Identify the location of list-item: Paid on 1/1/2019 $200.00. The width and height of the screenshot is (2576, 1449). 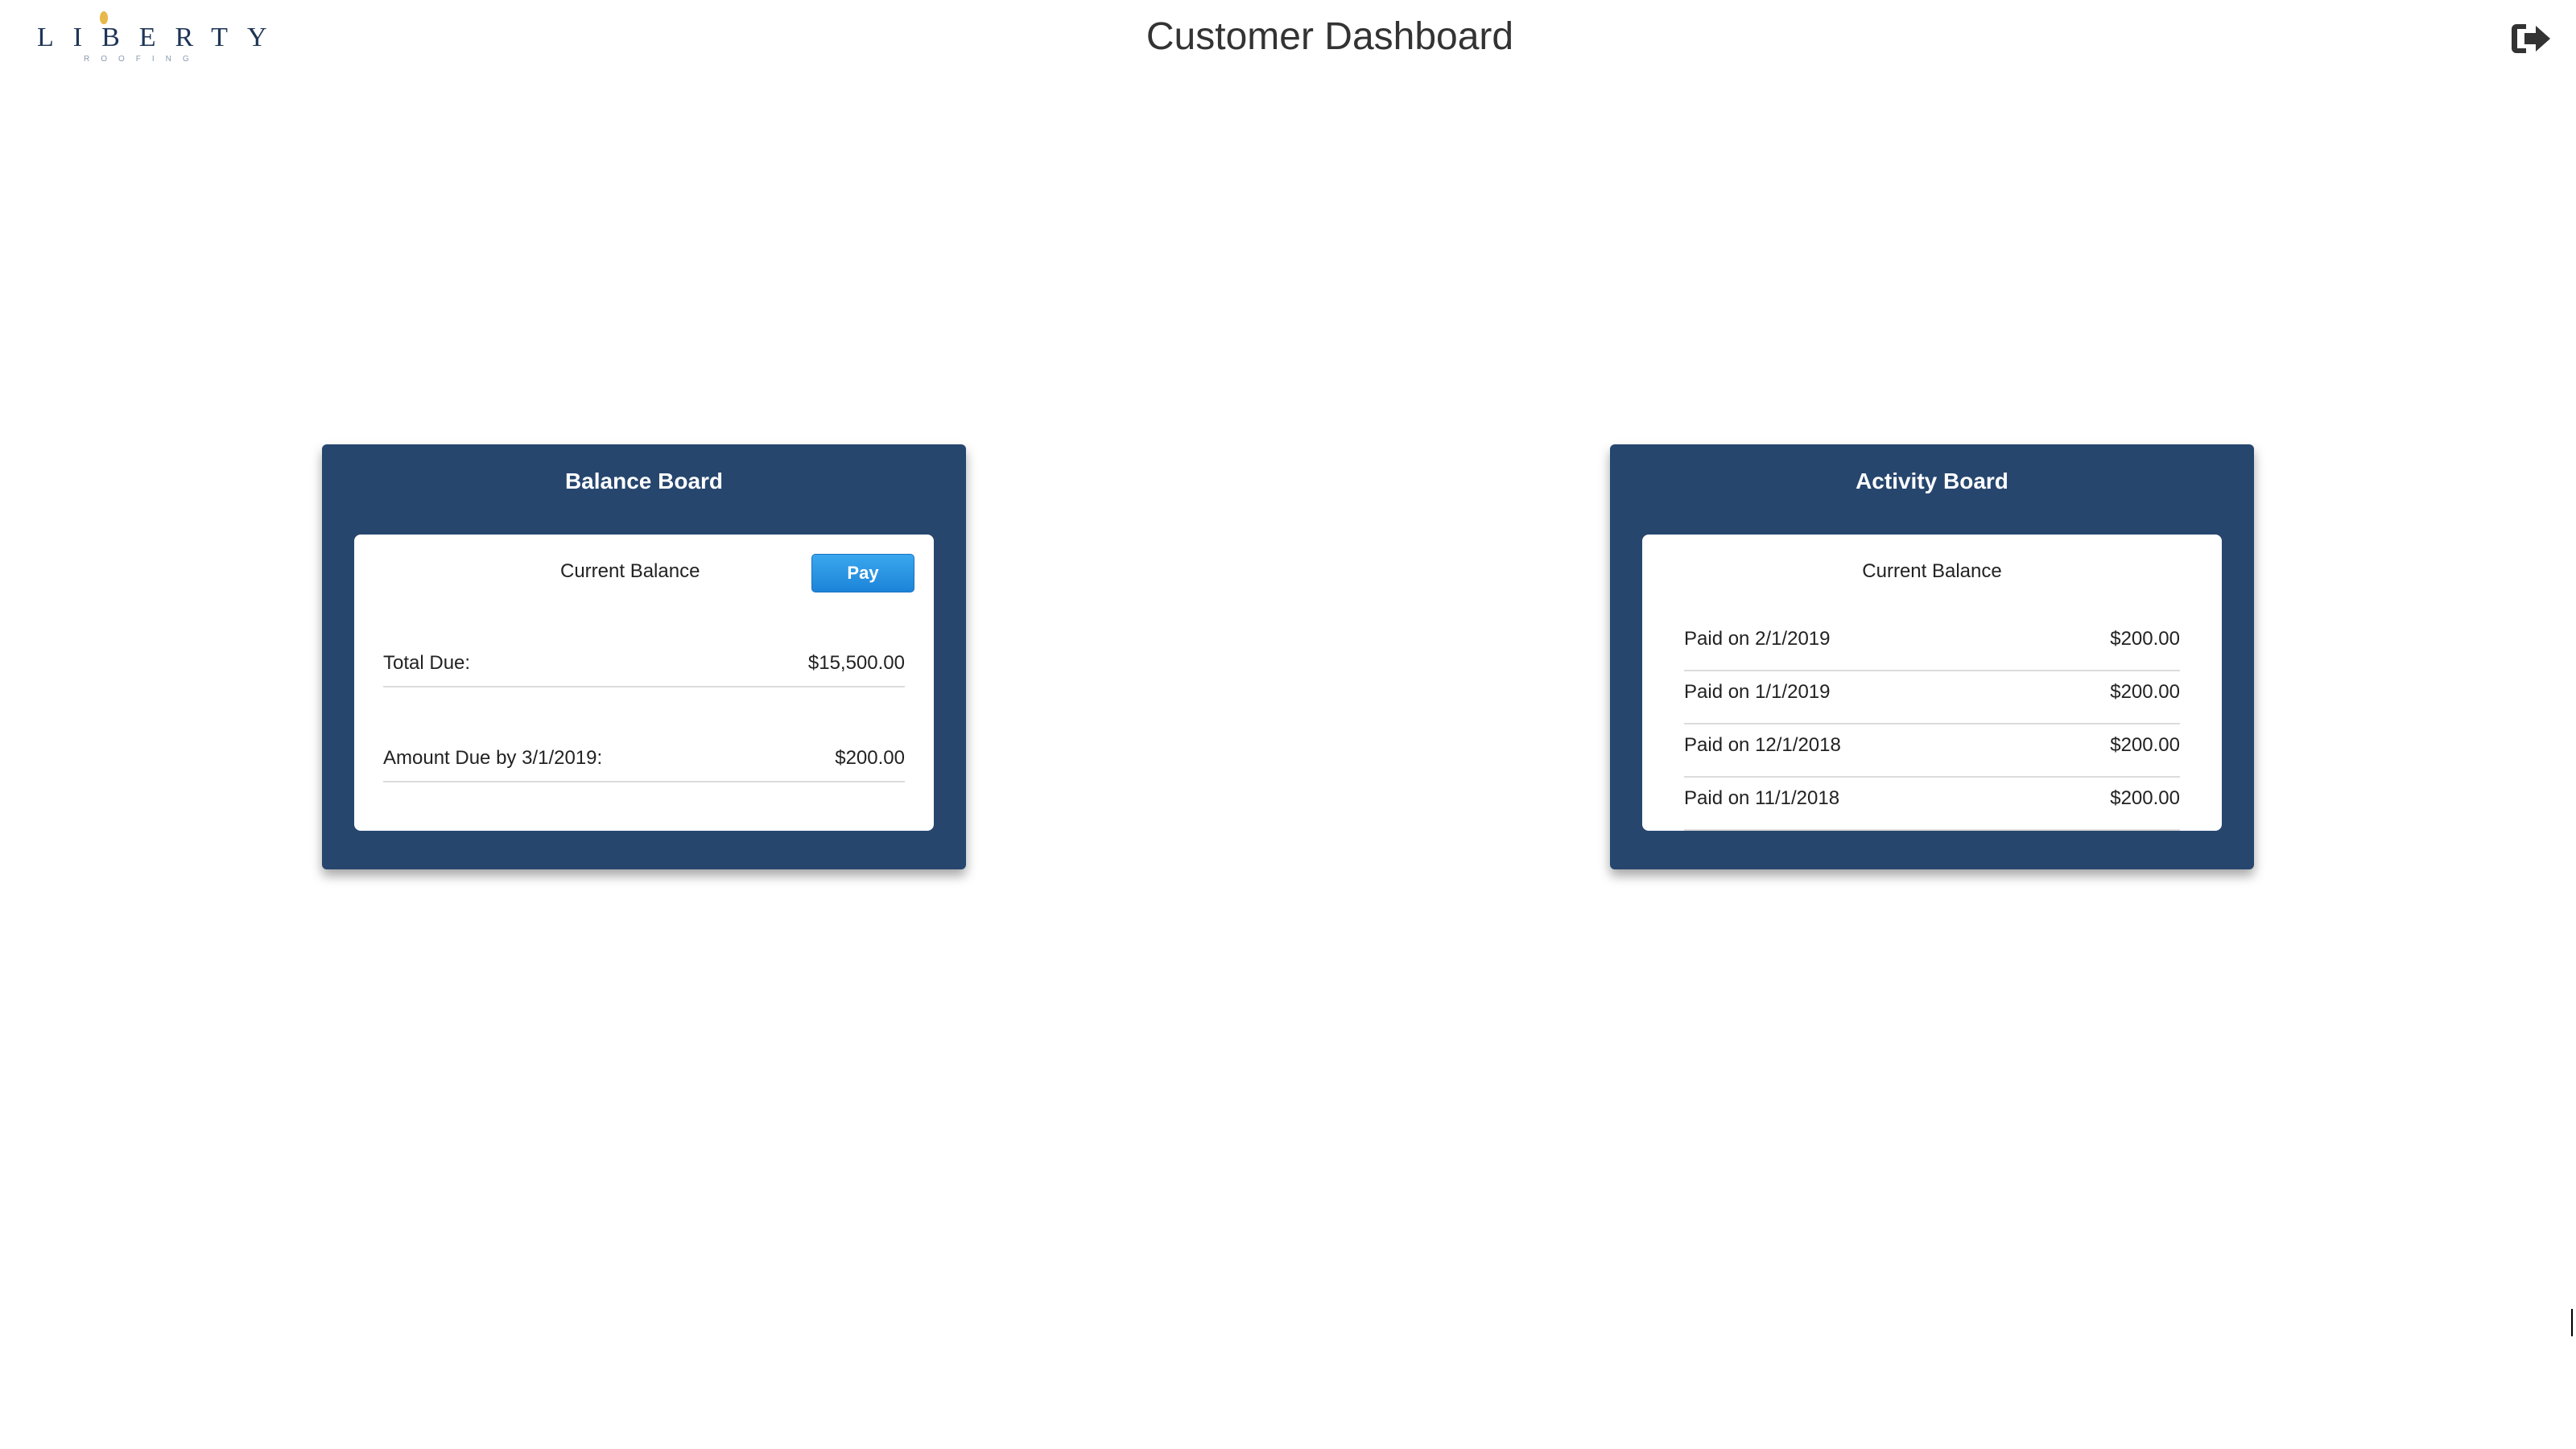
(1932, 697).